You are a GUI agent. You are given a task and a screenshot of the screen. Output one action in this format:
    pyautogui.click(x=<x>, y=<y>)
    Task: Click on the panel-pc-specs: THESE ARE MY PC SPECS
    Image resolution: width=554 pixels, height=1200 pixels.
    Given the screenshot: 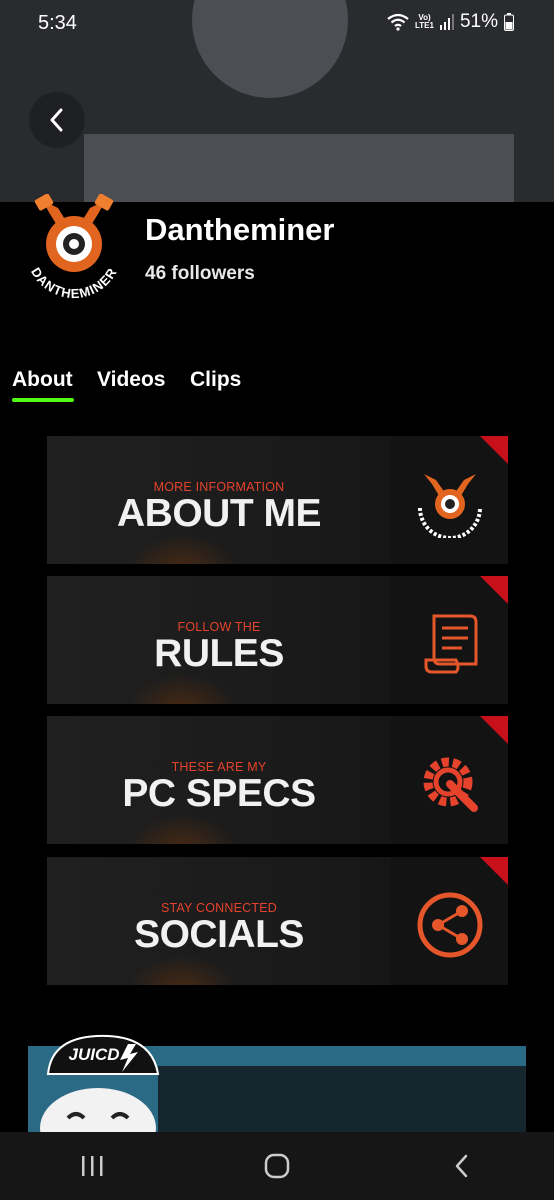 What is the action you would take?
    pyautogui.click(x=277, y=780)
    